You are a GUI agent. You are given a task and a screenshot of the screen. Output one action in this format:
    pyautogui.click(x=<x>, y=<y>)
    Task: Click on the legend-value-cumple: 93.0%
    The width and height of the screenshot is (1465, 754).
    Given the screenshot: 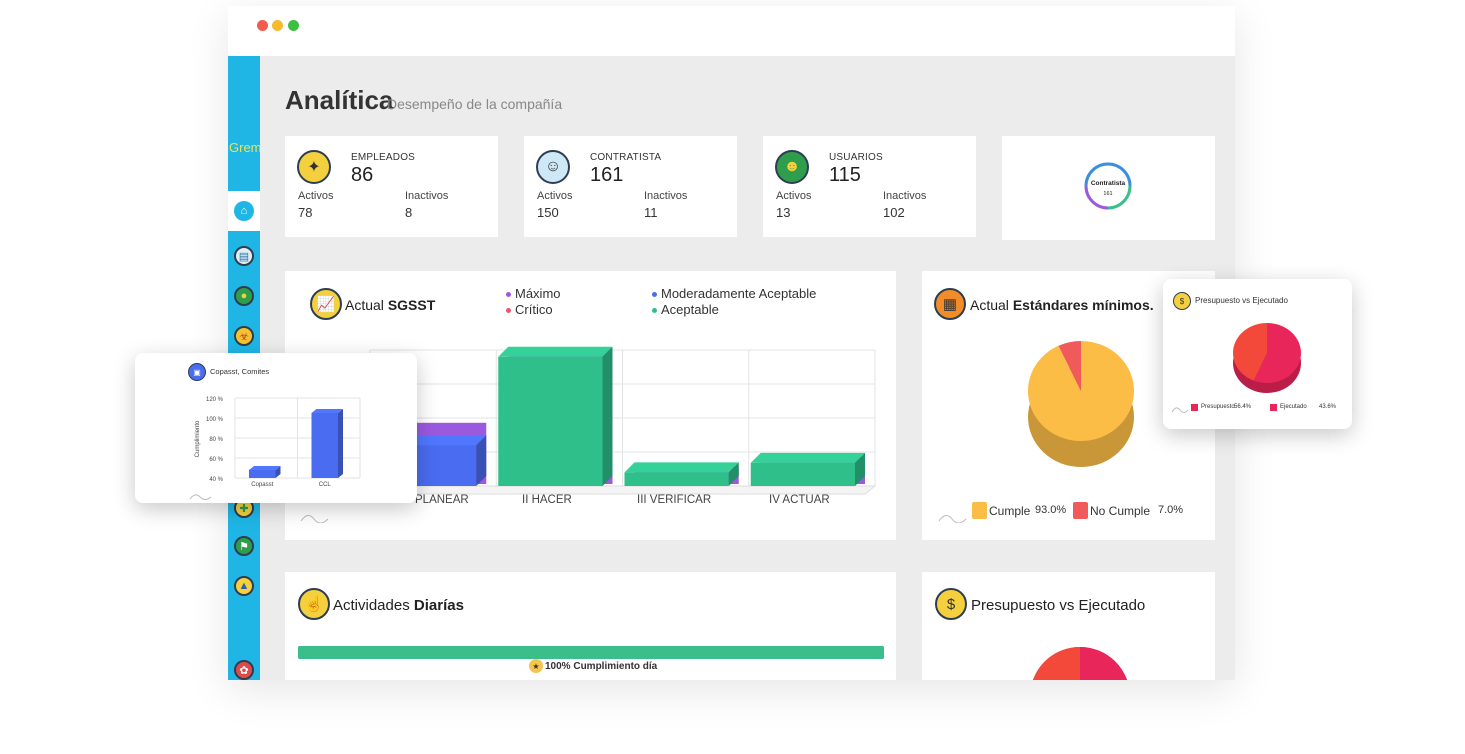 What is the action you would take?
    pyautogui.click(x=1051, y=510)
    